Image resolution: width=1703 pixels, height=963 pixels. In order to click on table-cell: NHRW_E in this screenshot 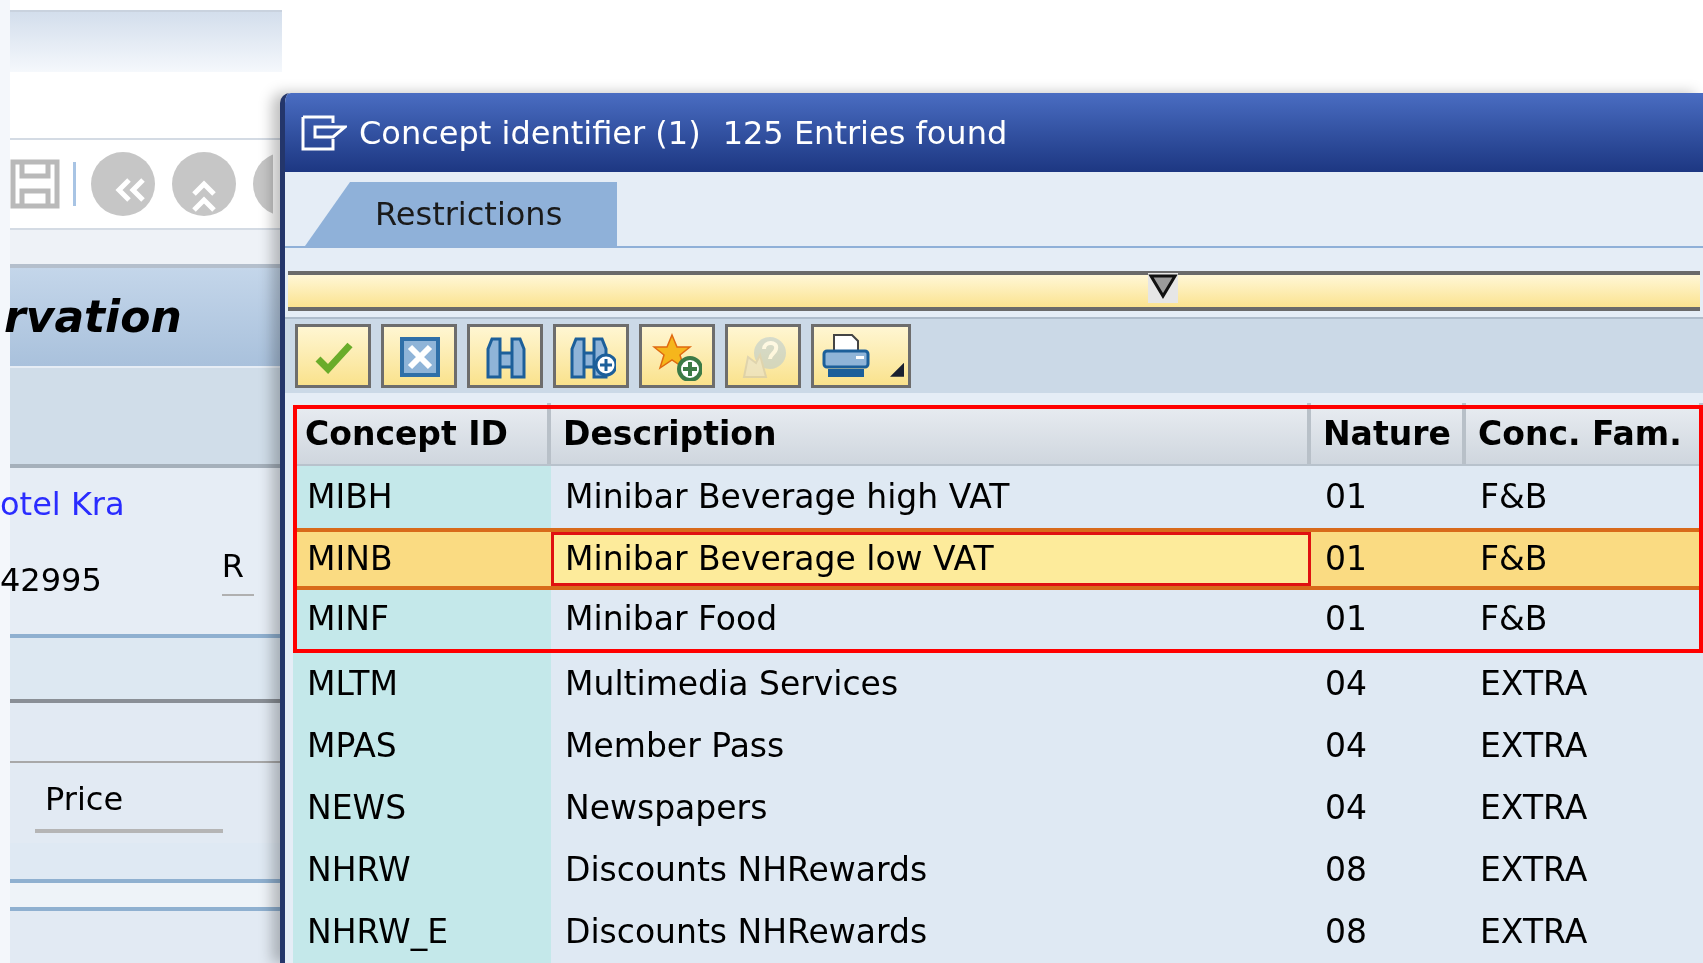, I will do `click(422, 932)`.